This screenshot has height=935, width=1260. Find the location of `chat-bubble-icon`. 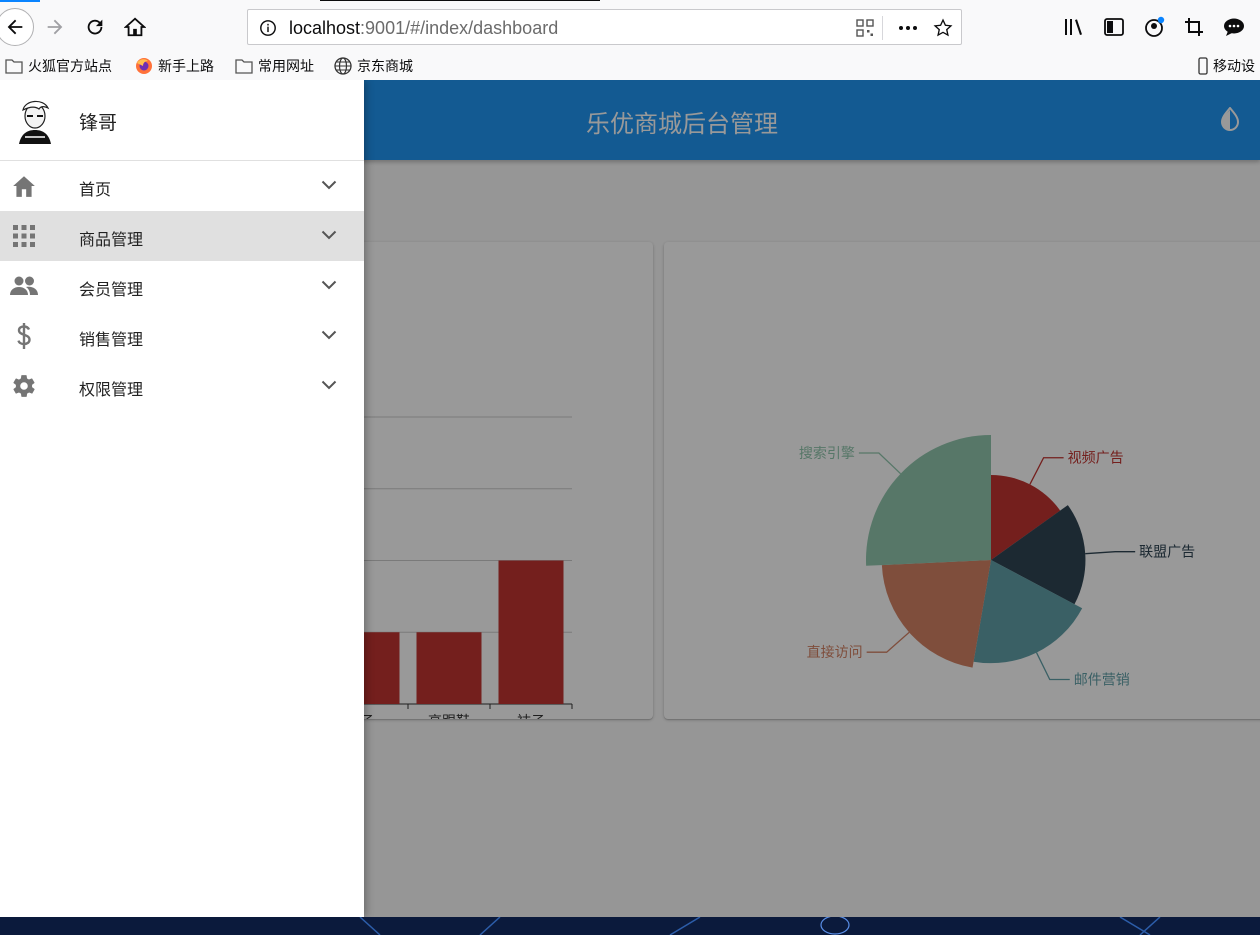

chat-bubble-icon is located at coordinates (1234, 27).